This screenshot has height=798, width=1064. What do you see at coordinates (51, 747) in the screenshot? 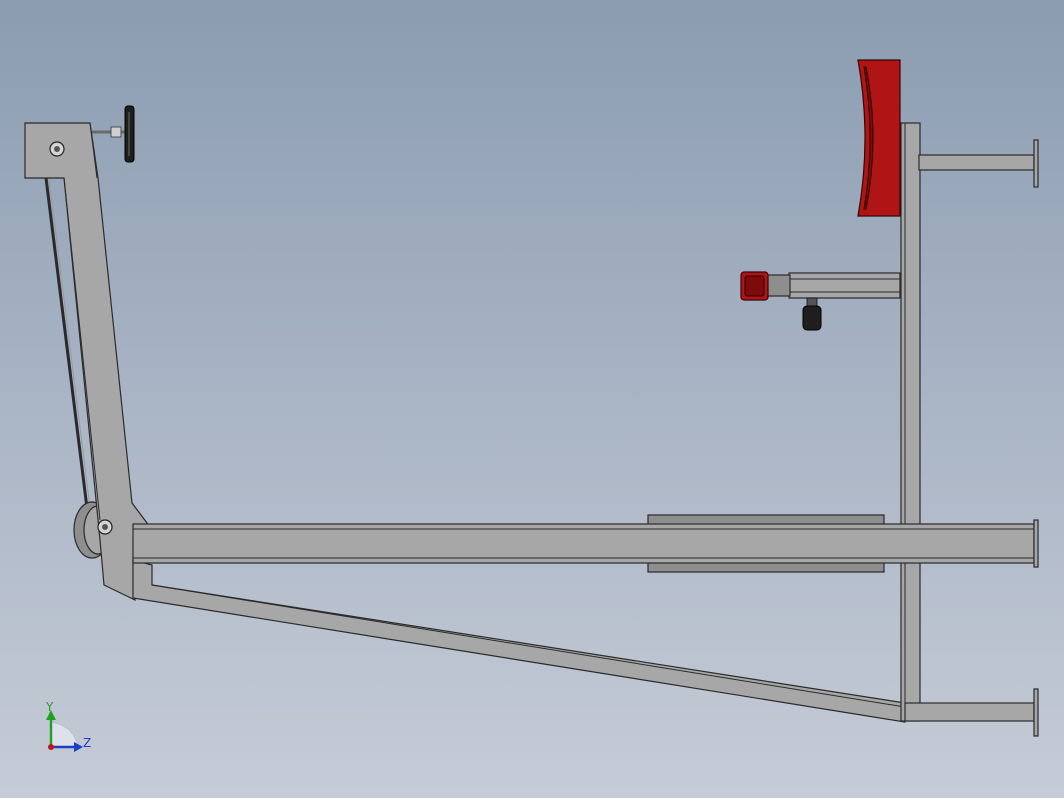
I see `triad-origin` at bounding box center [51, 747].